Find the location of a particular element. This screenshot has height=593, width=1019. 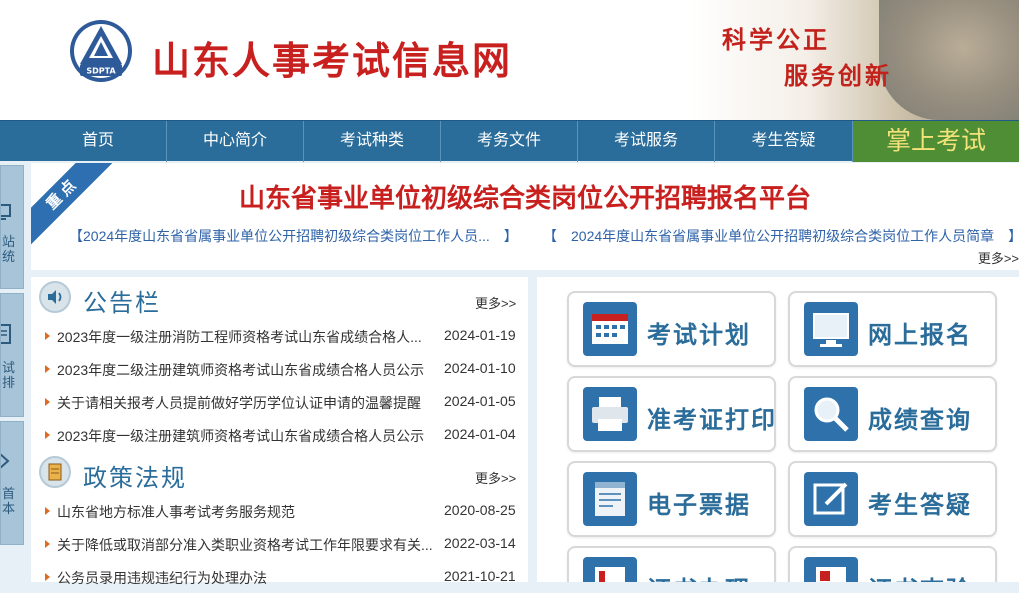

notice-item-date: 2024-01-05 is located at coordinates (480, 401).